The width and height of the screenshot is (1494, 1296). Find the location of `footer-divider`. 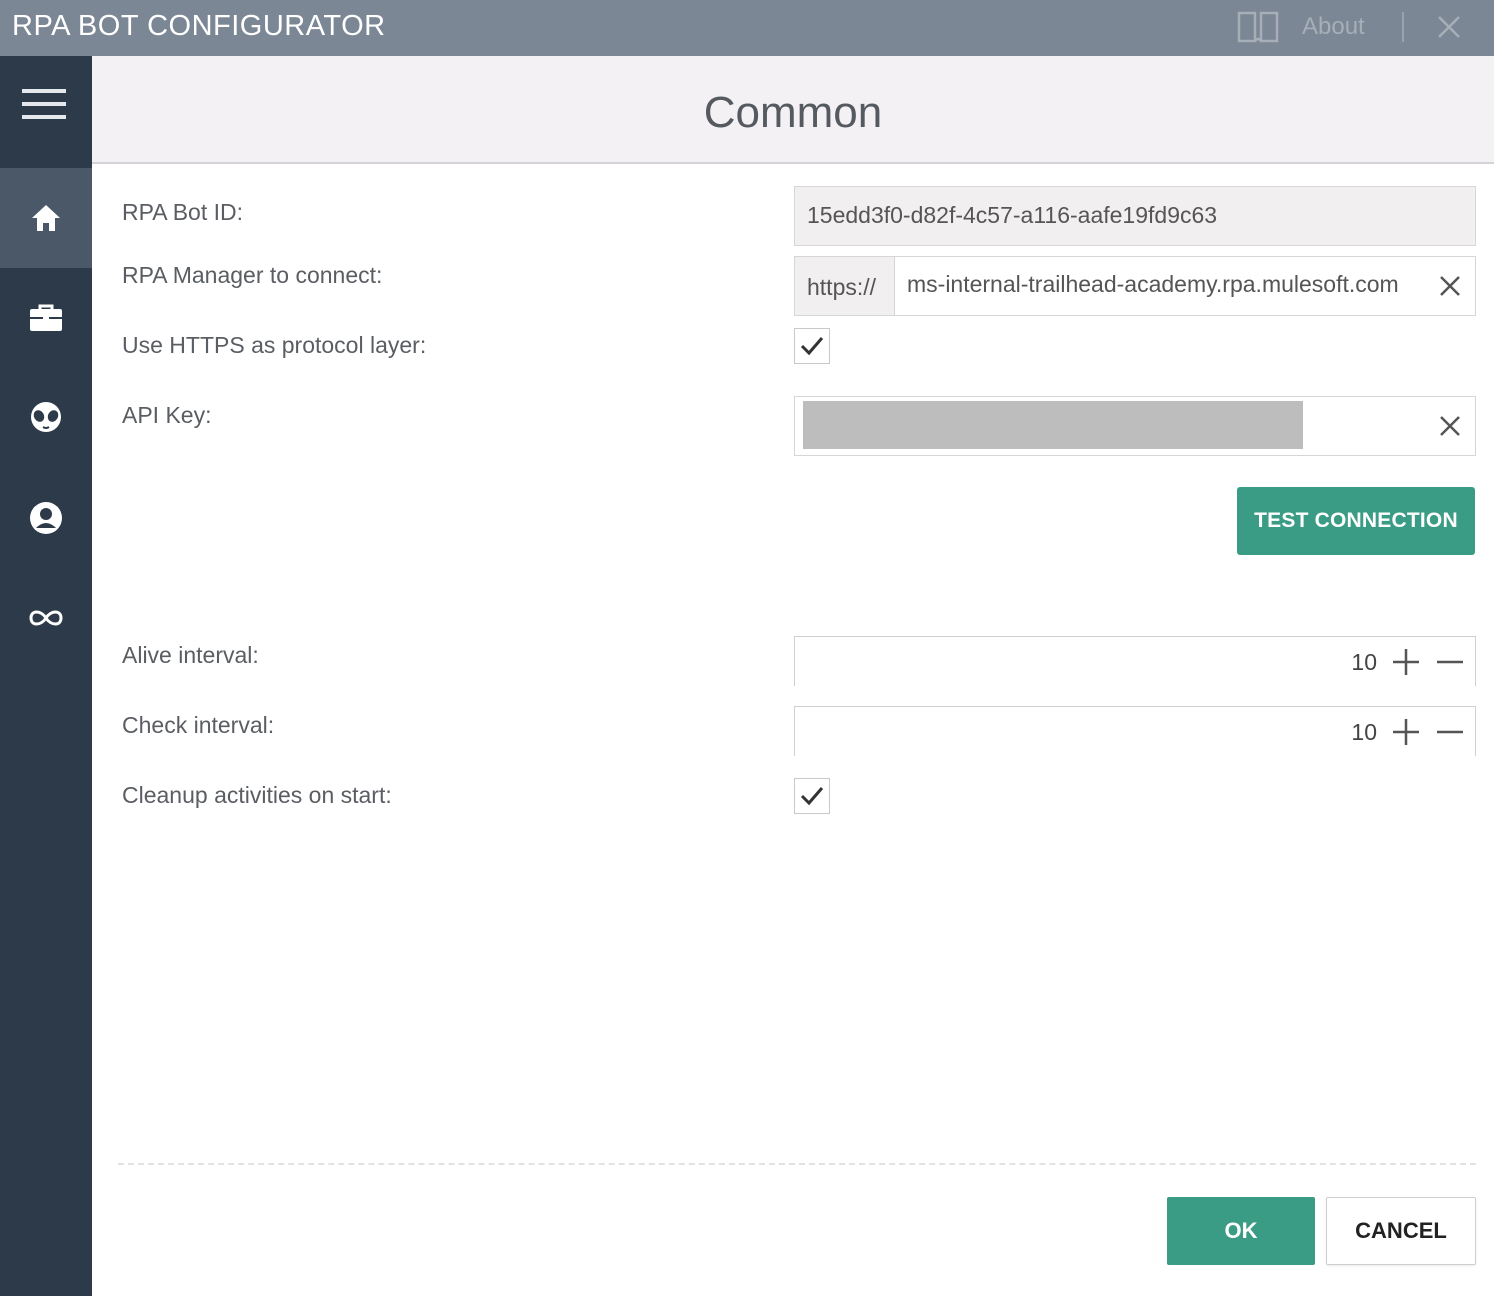

footer-divider is located at coordinates (797, 1164).